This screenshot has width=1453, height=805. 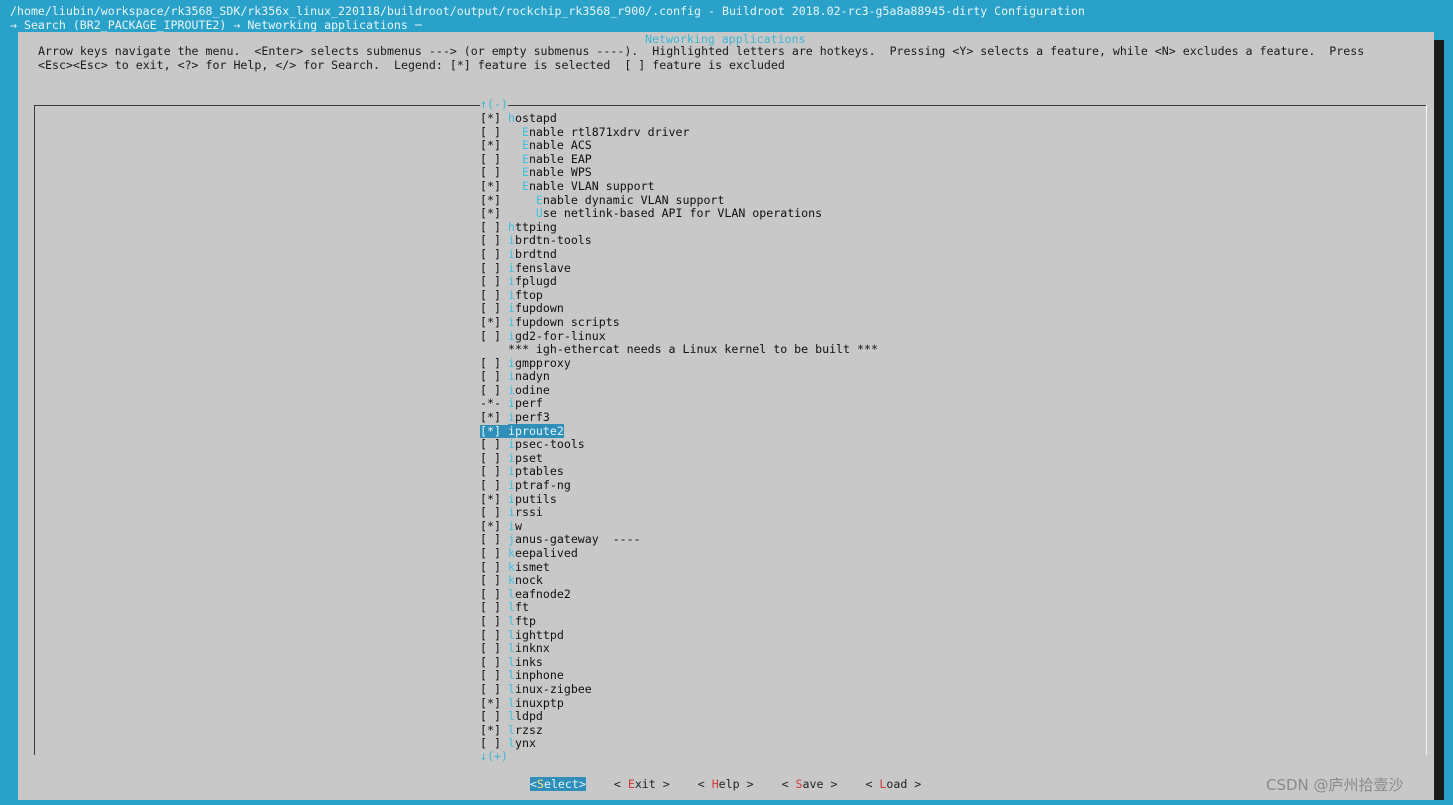 I want to click on menu-item-linux-zigbee: [ ] linux-zigbee, so click(x=679, y=689).